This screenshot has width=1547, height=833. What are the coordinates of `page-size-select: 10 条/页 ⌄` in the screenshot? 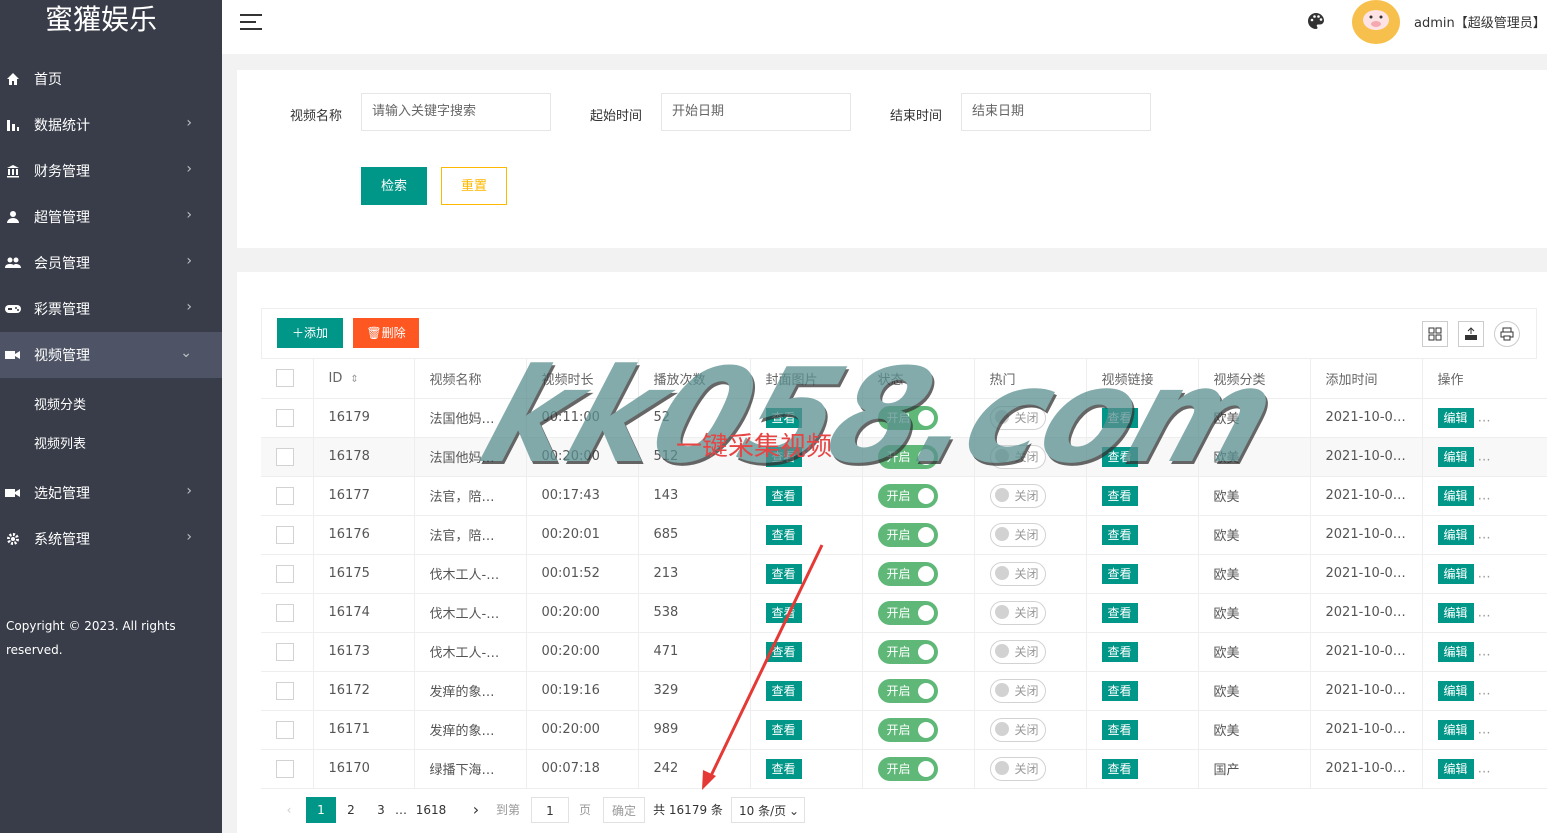 It's located at (768, 810).